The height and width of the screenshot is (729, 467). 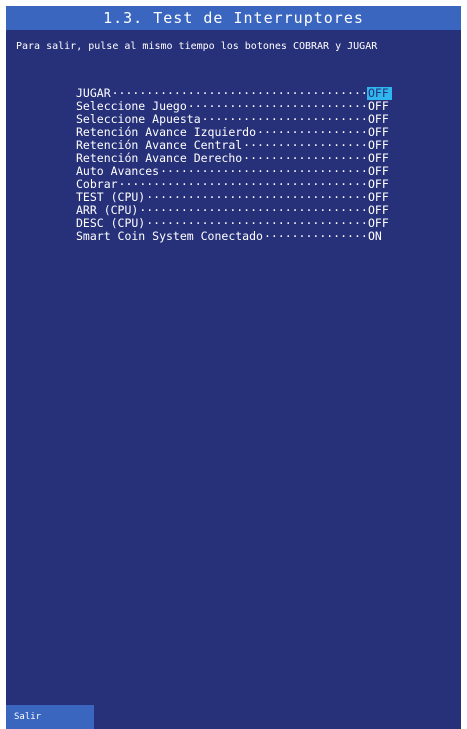 I want to click on switch-row-desc-cpu: DESC (CPU) OFF, so click(x=234, y=222).